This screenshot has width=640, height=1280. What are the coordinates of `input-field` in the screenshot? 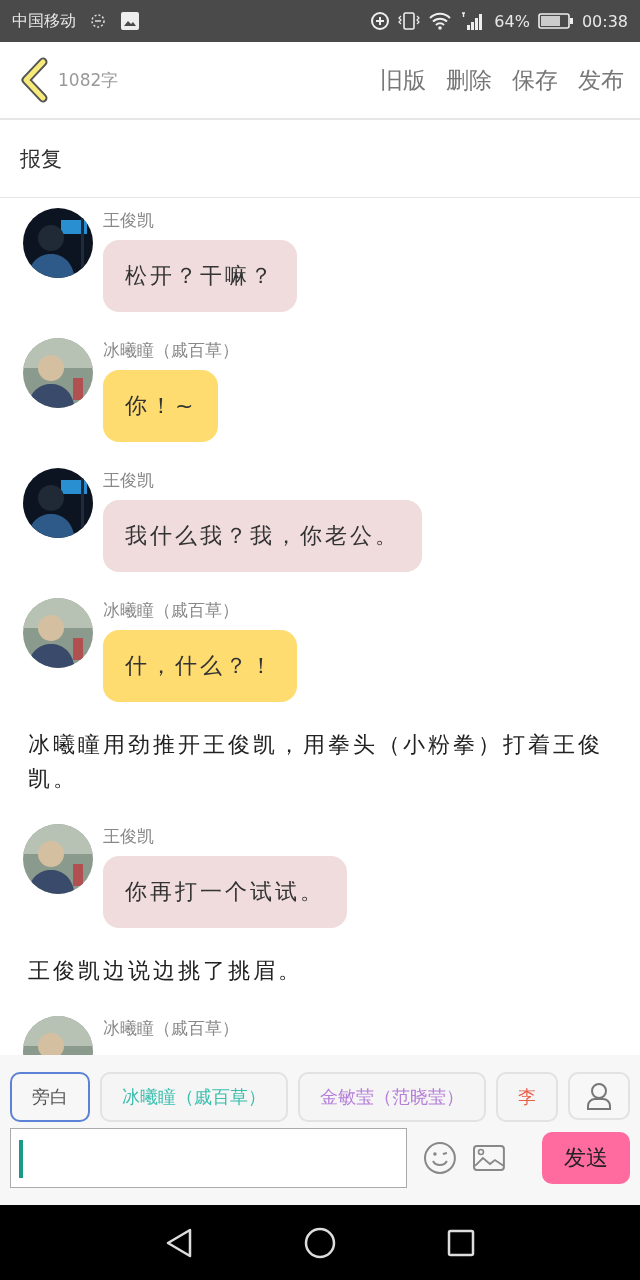 It's located at (208, 1158).